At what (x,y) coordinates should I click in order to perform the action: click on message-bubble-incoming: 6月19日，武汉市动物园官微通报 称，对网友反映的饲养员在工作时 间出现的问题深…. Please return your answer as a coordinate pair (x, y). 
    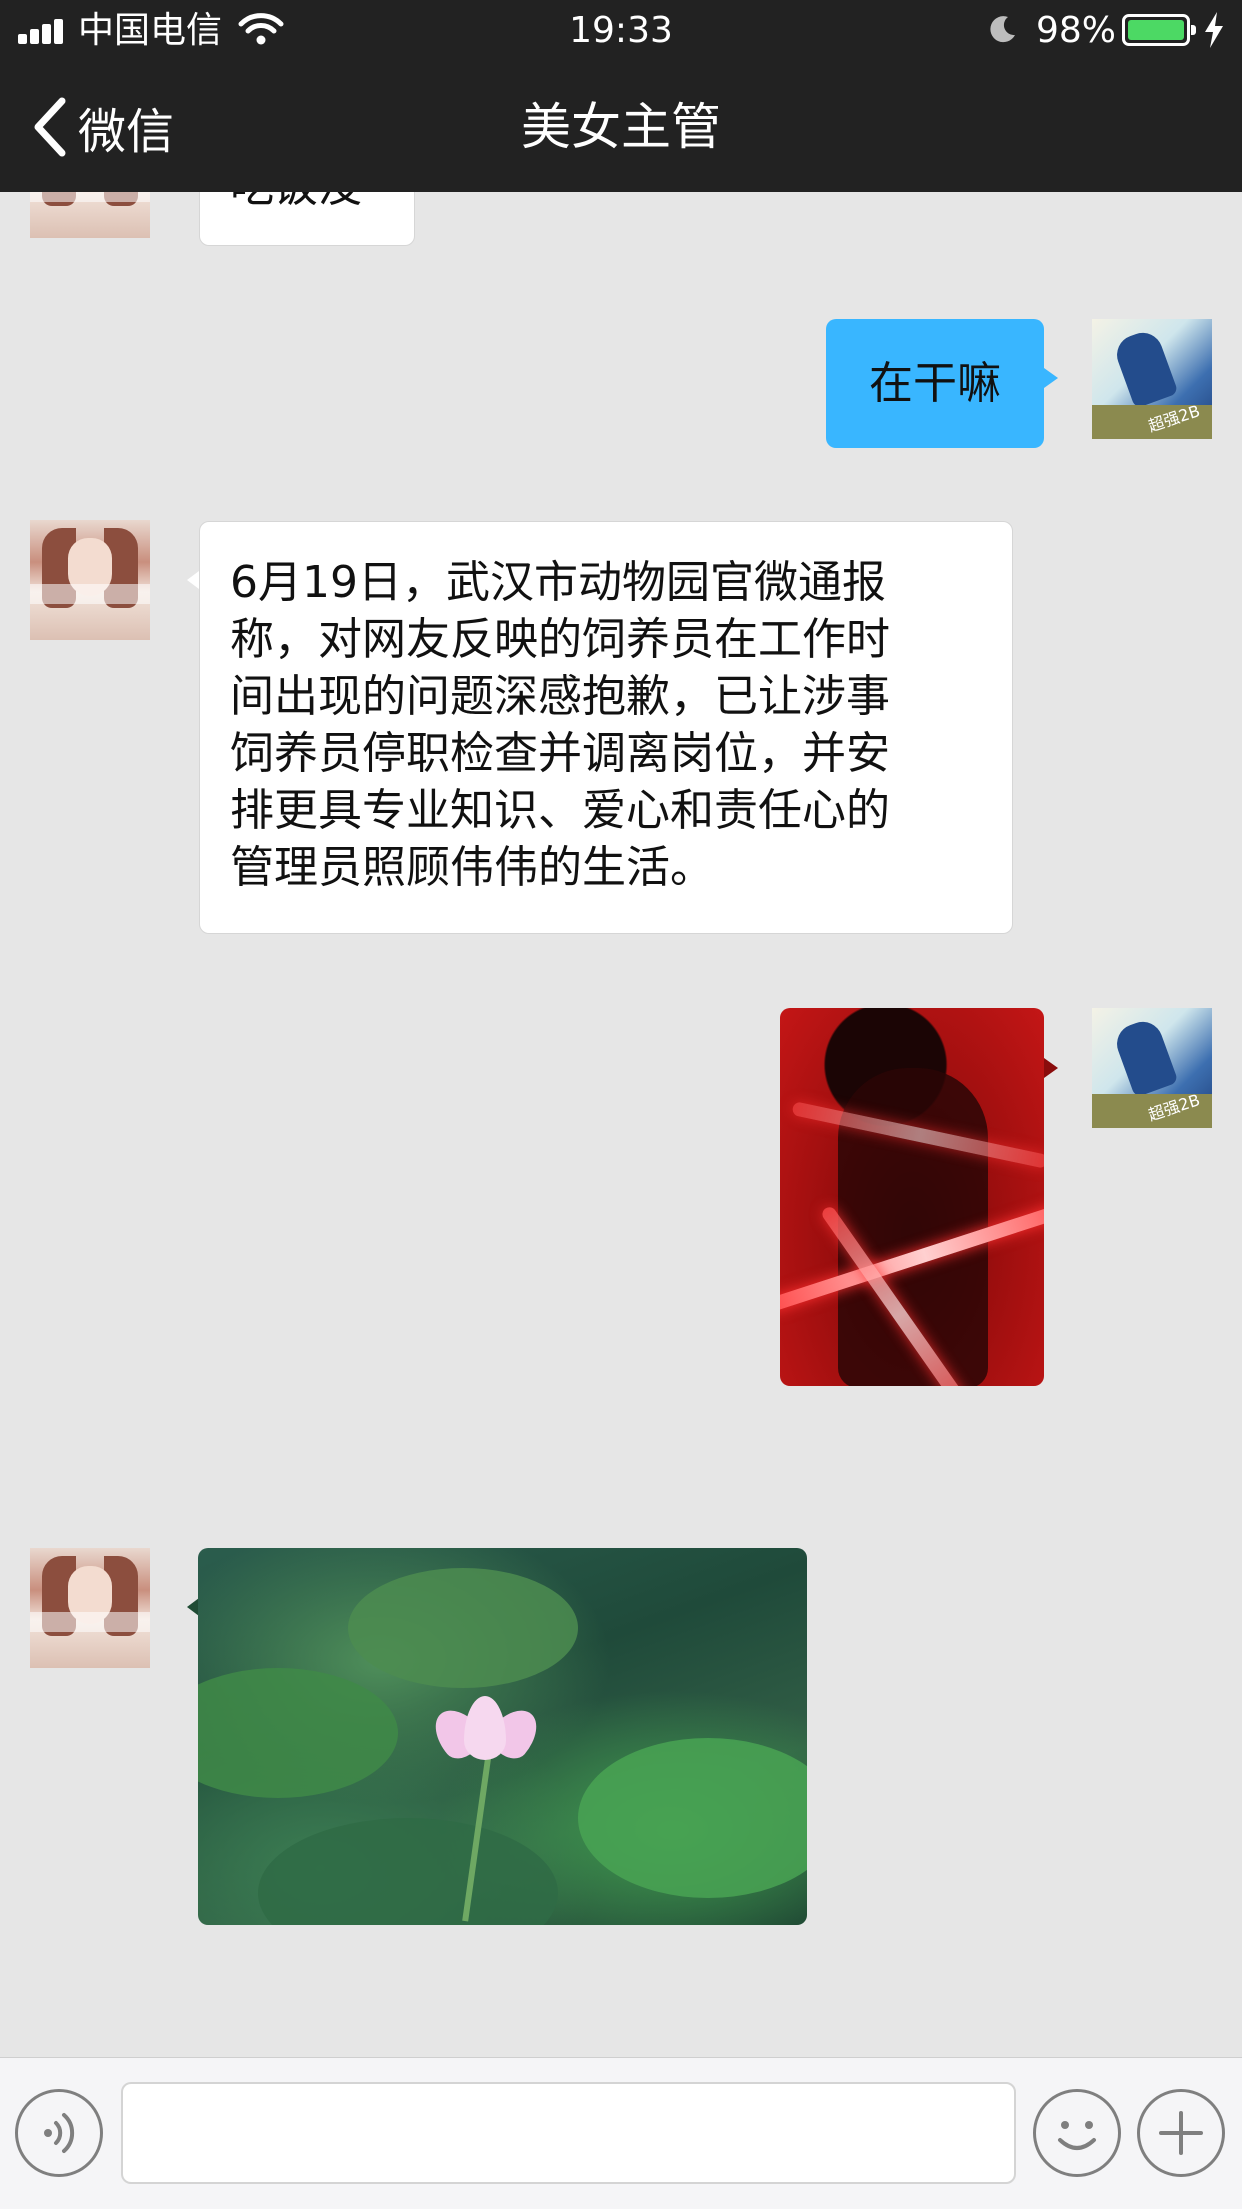
    Looking at the image, I should click on (606, 727).